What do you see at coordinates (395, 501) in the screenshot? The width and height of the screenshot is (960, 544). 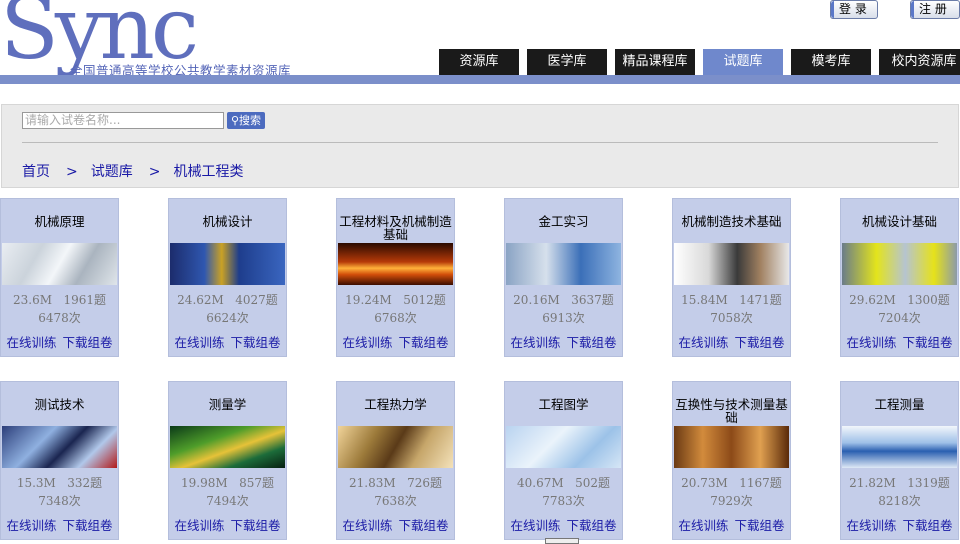 I see `card-usage-count: 7638次` at bounding box center [395, 501].